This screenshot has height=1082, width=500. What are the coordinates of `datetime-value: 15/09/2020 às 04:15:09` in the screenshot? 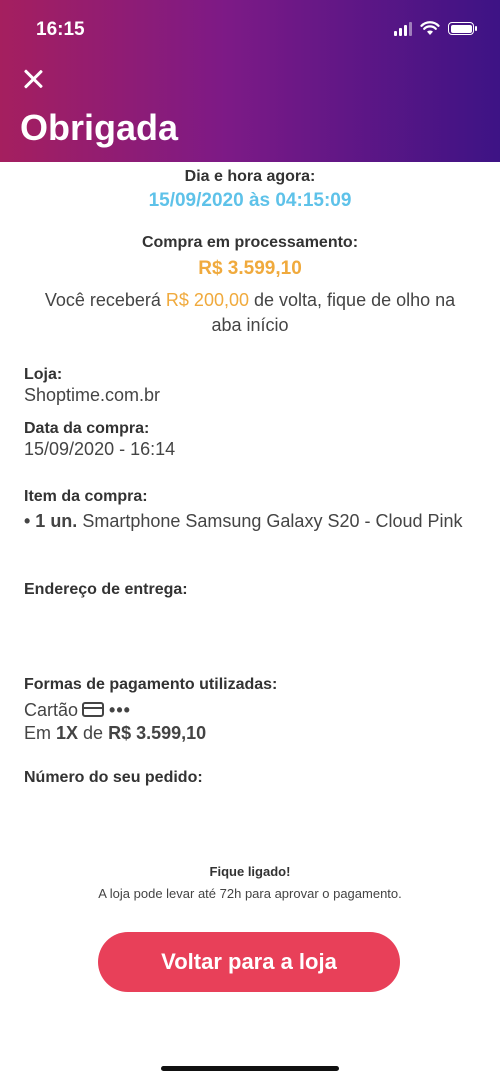 It's located at (250, 200).